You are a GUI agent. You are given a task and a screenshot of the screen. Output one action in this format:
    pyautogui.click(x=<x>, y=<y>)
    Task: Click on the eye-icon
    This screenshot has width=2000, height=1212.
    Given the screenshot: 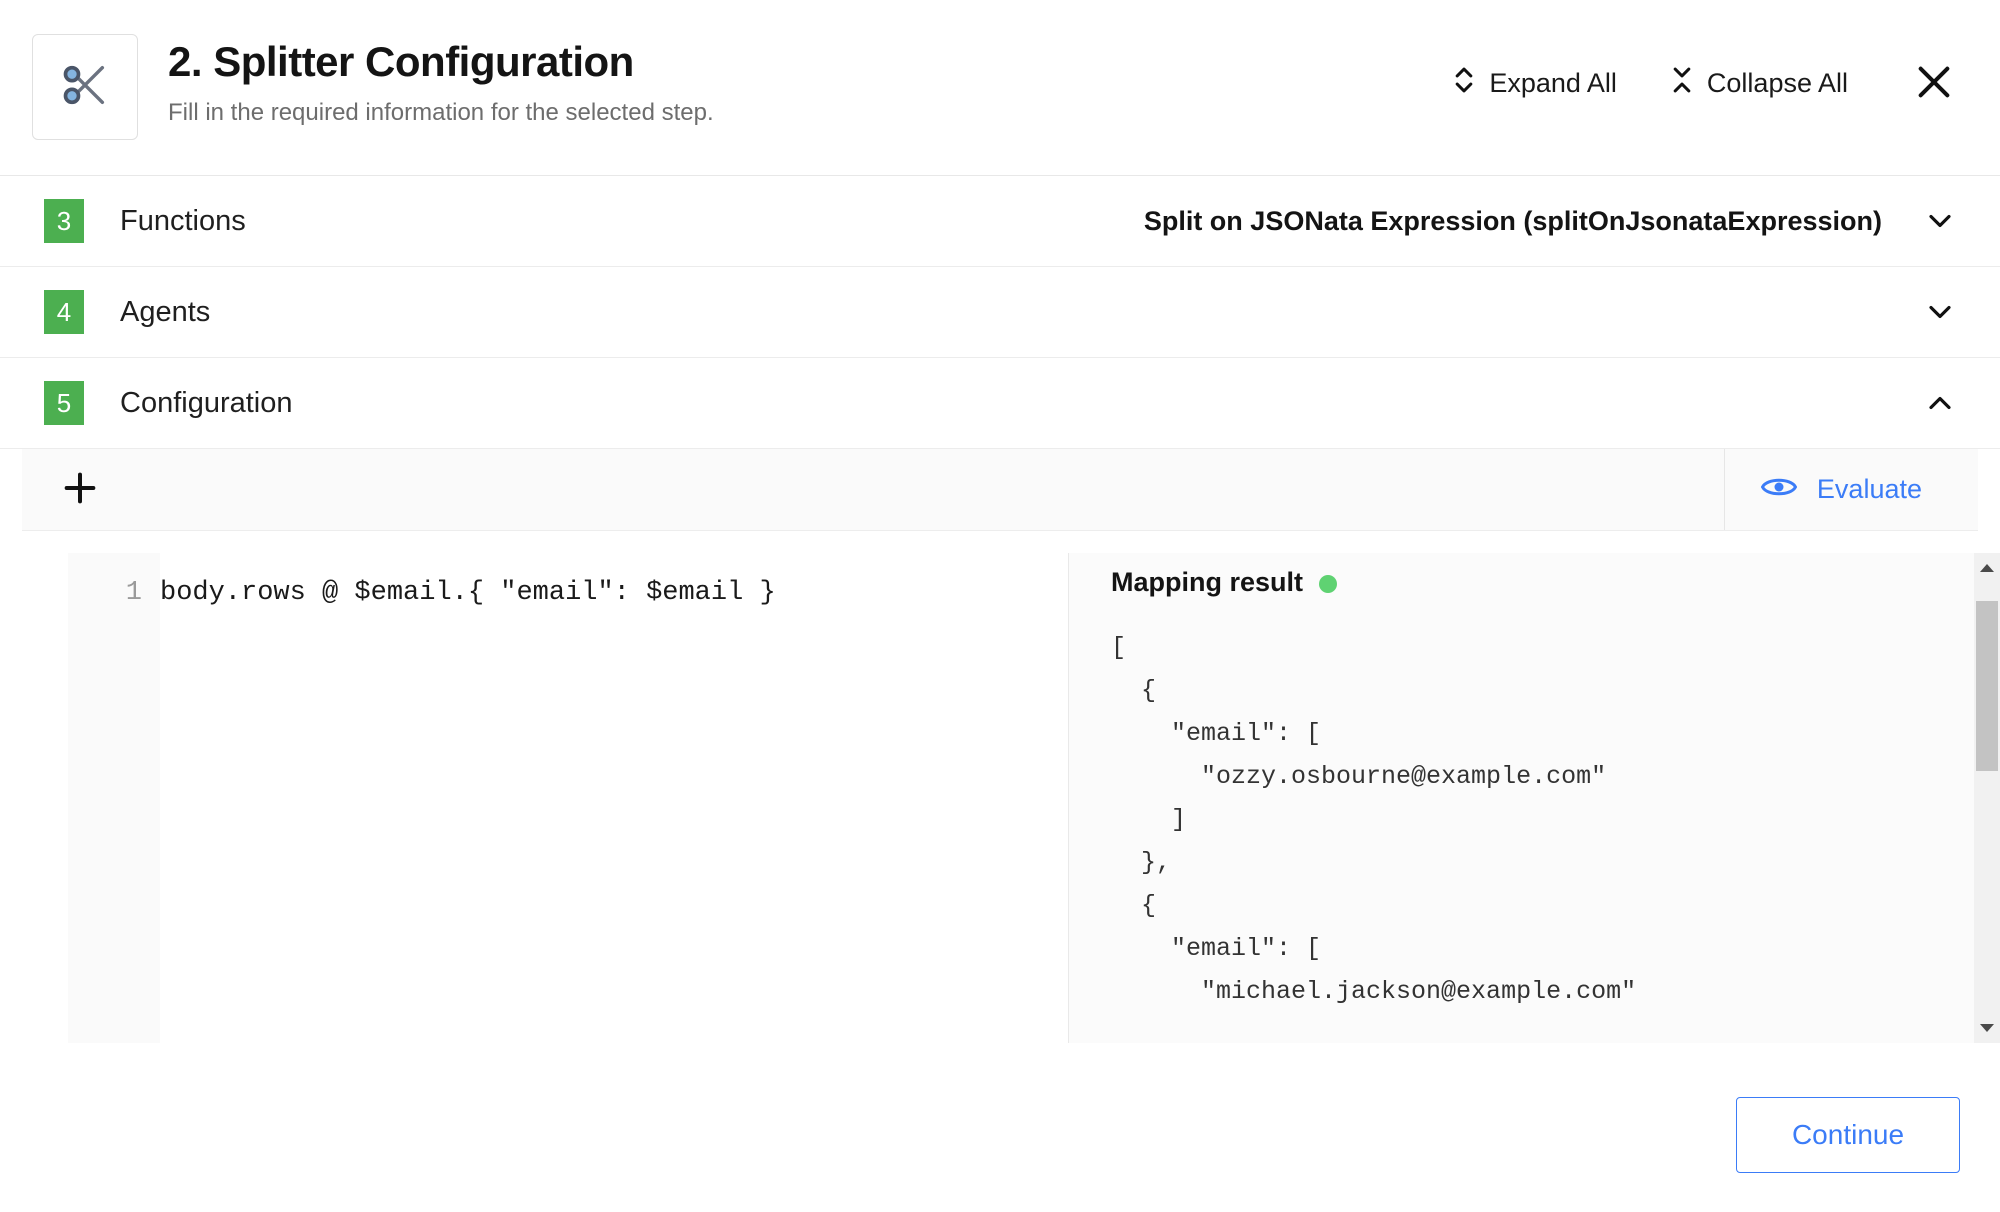 What is the action you would take?
    pyautogui.click(x=1779, y=489)
    